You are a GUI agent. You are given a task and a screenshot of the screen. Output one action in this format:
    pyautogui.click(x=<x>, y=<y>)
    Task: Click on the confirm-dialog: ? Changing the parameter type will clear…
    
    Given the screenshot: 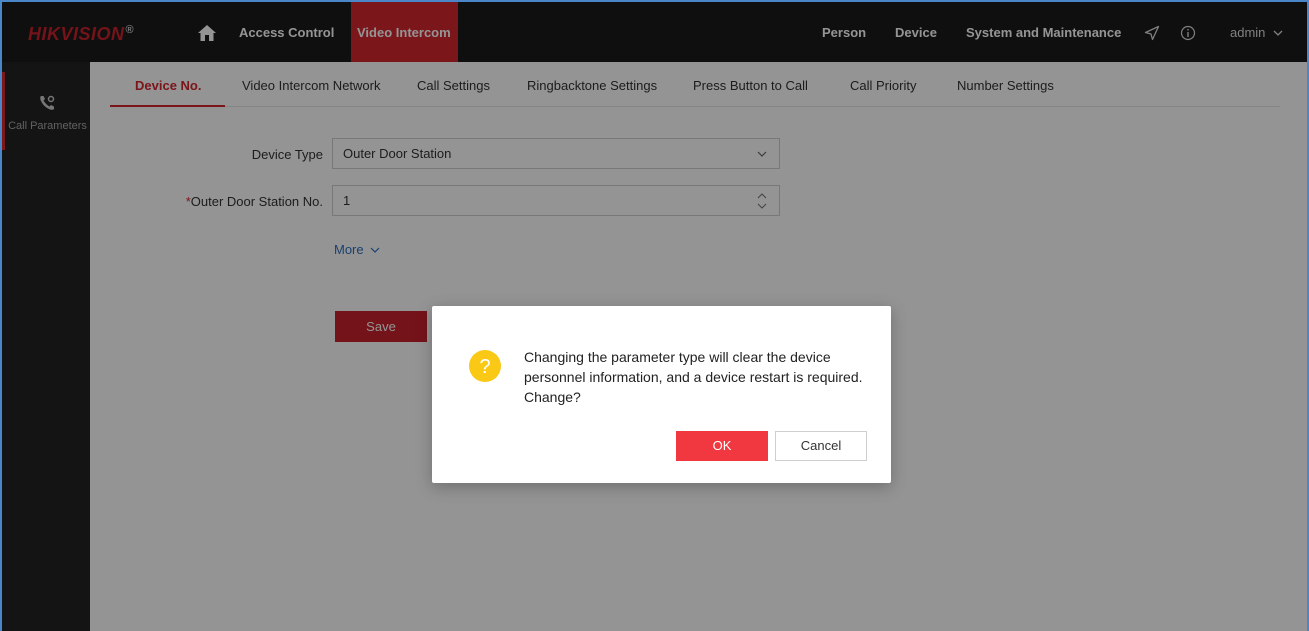 What is the action you would take?
    pyautogui.click(x=661, y=394)
    